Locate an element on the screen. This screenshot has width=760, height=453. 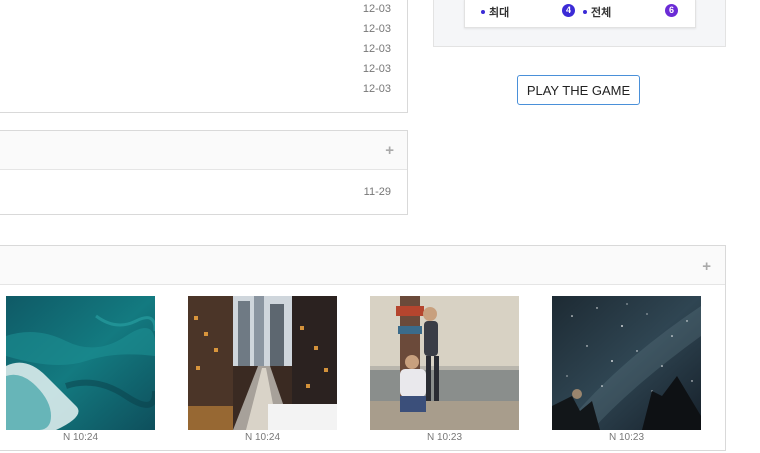
gallery-thumbnail-city is located at coordinates (262, 363).